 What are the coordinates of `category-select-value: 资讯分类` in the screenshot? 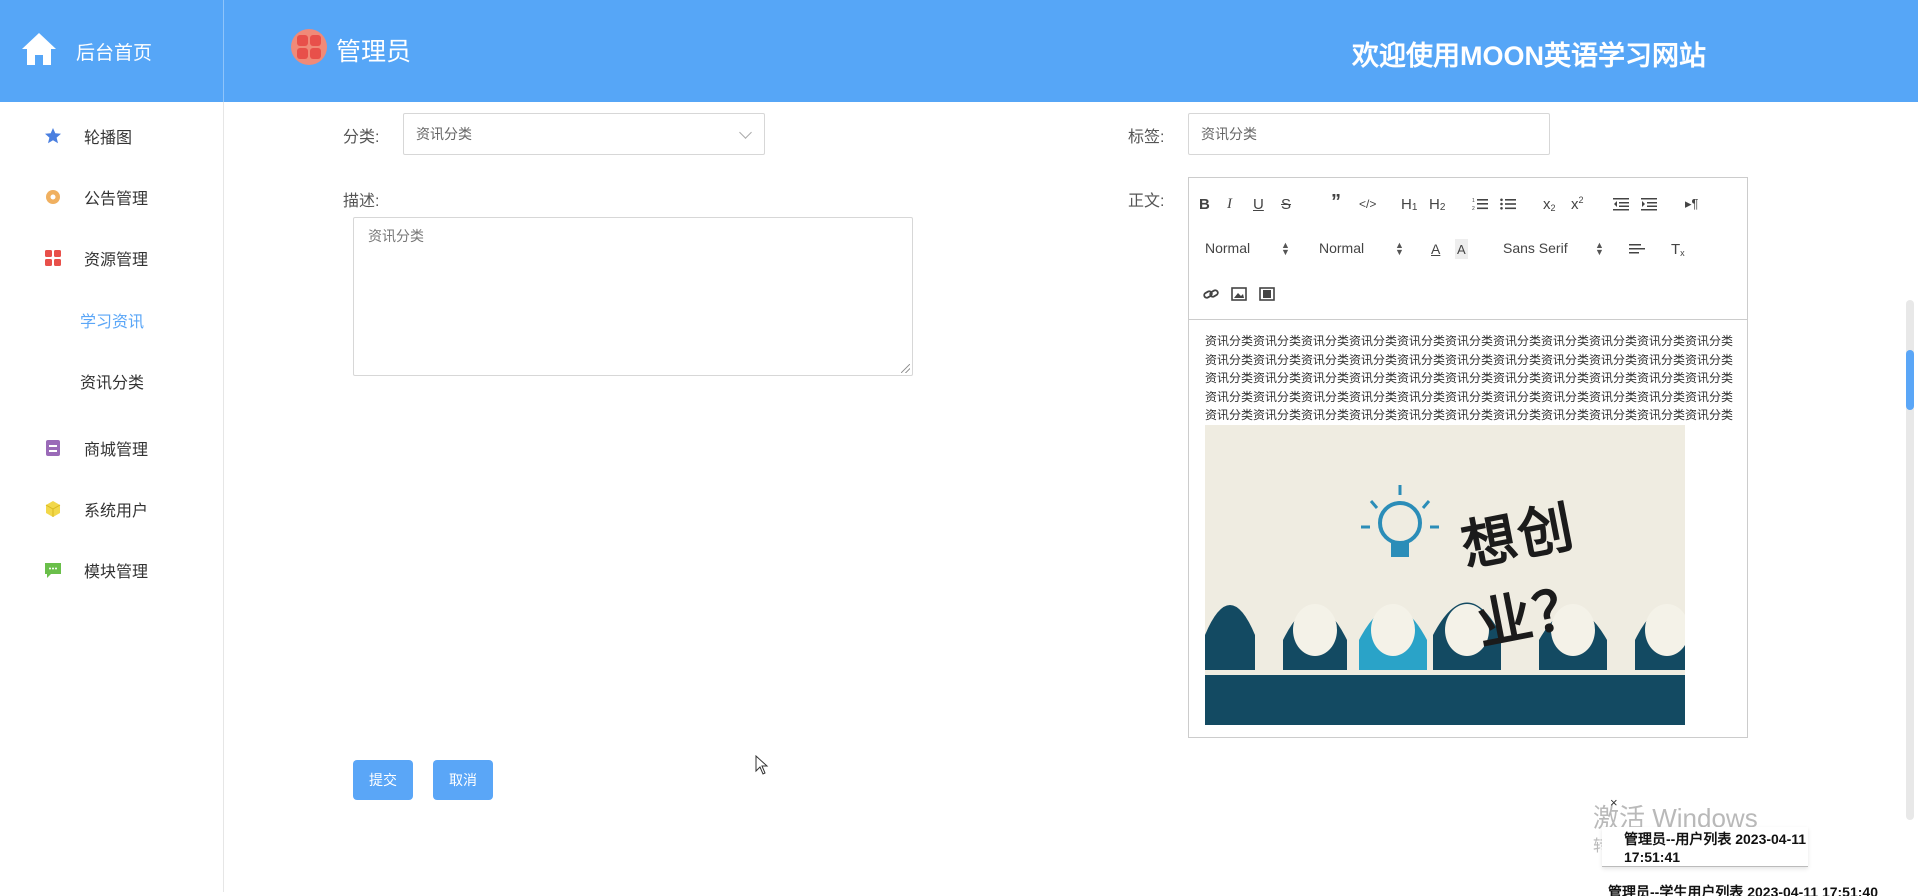 It's located at (444, 134).